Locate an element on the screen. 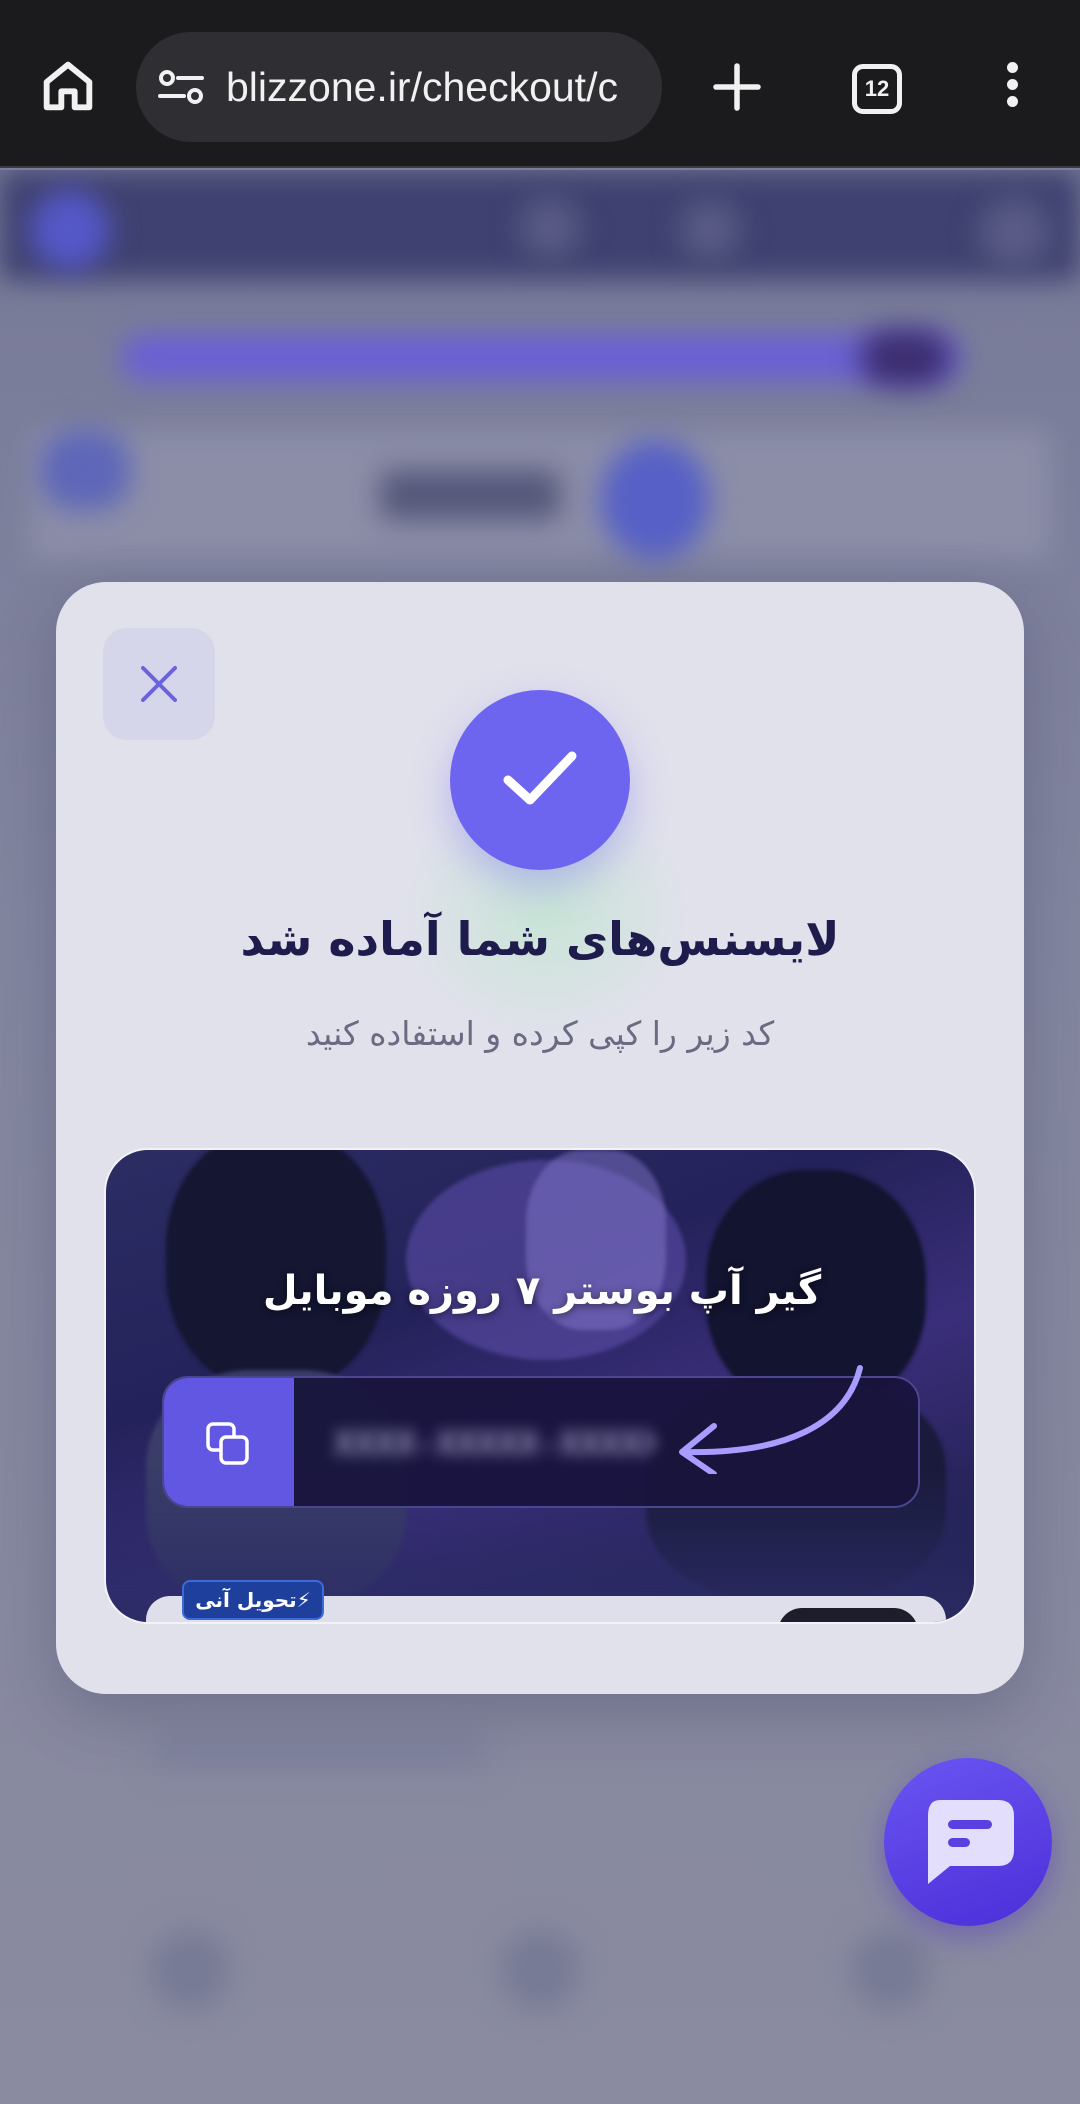 This screenshot has height=2104, width=1080. success-badge is located at coordinates (540, 780).